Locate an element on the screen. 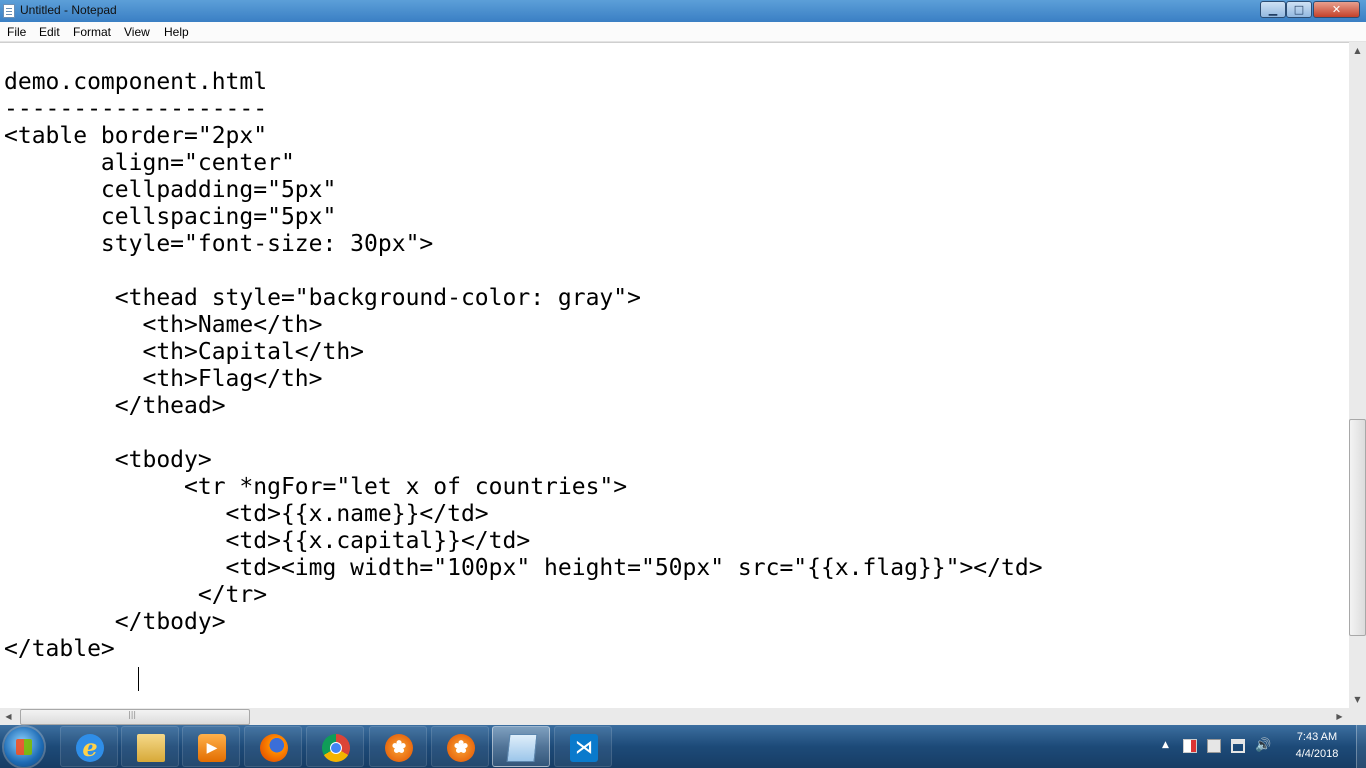 The width and height of the screenshot is (1366, 768). notepad-icon is located at coordinates (522, 748).